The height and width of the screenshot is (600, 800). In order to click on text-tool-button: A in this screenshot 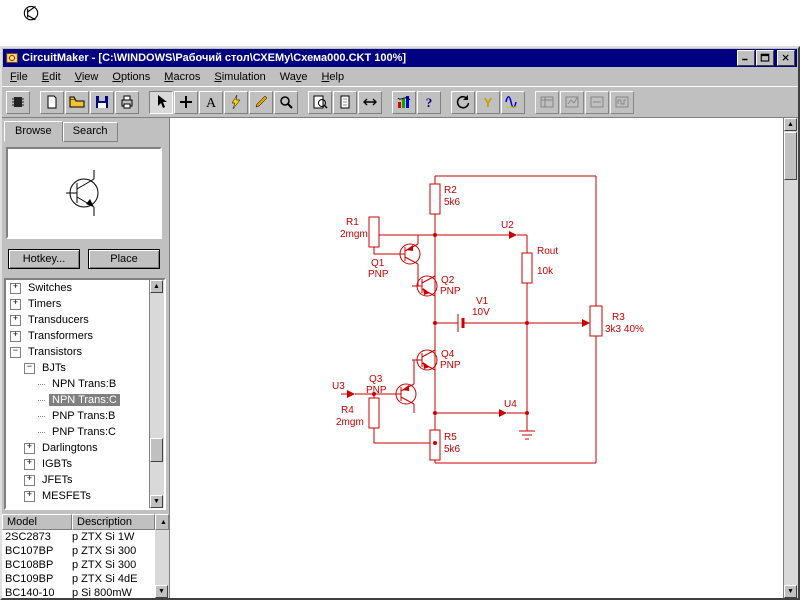, I will do `click(211, 102)`.